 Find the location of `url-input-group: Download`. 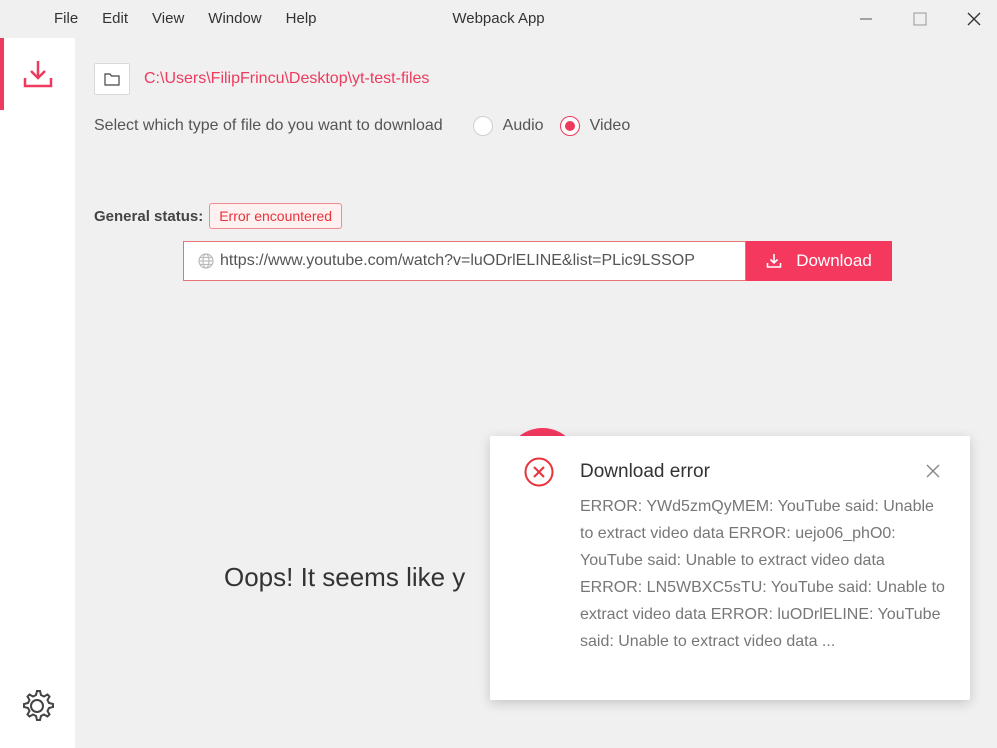

url-input-group: Download is located at coordinates (537, 261).